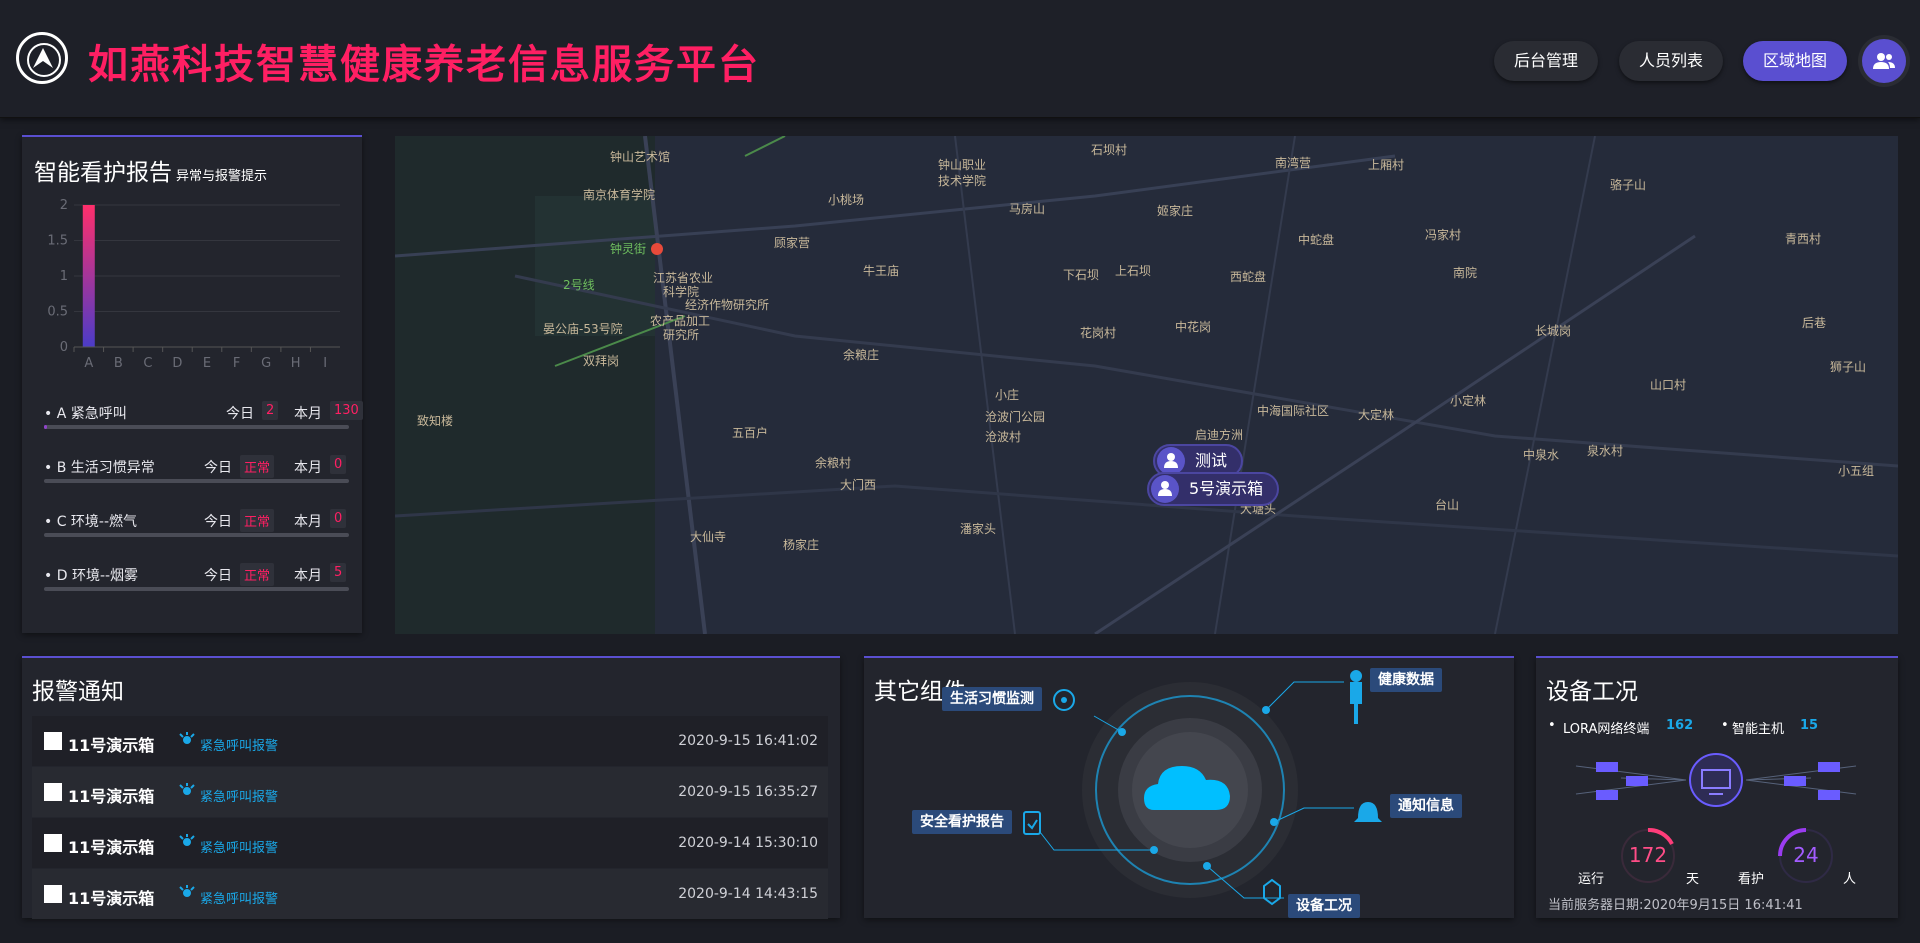  Describe the element at coordinates (257, 520) in the screenshot. I see `today-value: 正常` at that location.